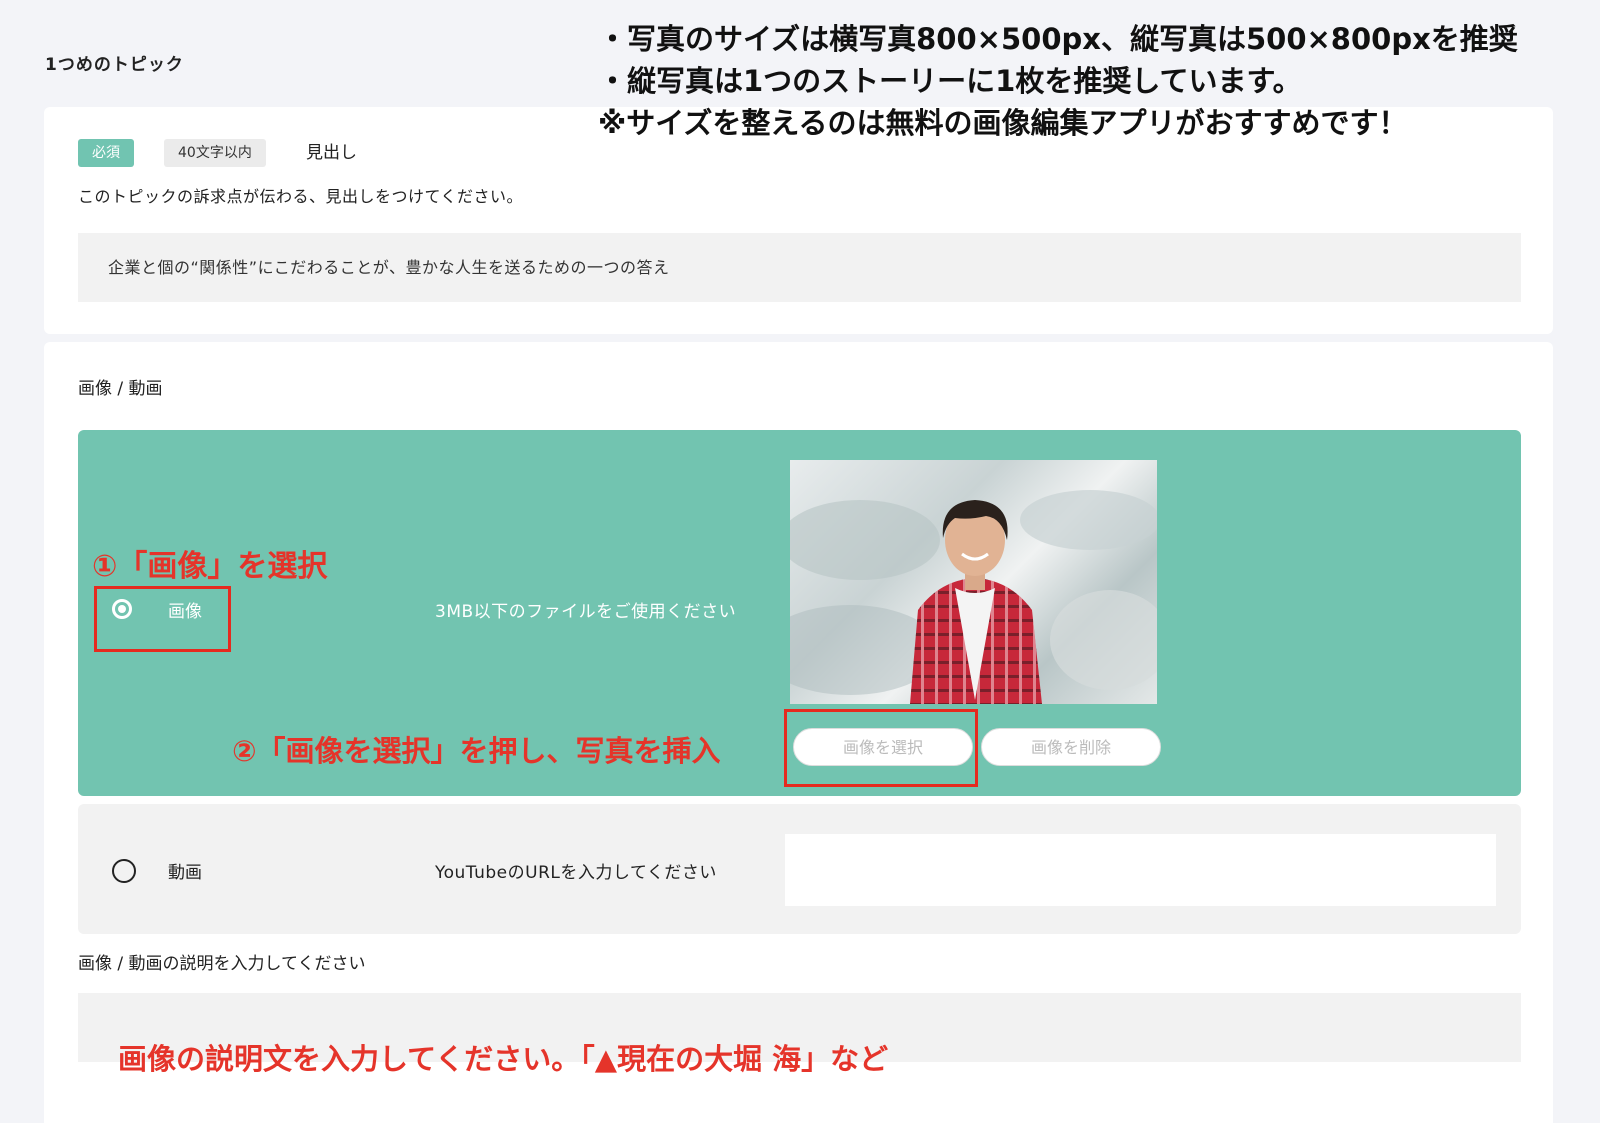 The height and width of the screenshot is (1123, 1600). Describe the element at coordinates (799, 267) in the screenshot. I see `heading-input: 企業と個の“関係性”にこだわることが、豊かな人生を送るための一つの答え` at that location.